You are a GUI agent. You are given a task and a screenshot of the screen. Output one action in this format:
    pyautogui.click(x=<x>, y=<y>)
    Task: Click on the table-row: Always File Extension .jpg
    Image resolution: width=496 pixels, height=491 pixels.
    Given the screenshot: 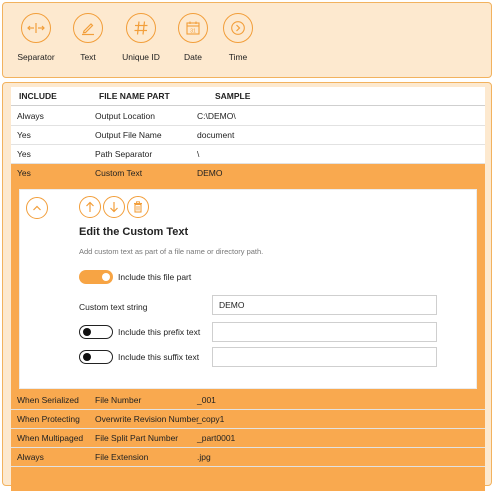 What is the action you would take?
    pyautogui.click(x=248, y=457)
    